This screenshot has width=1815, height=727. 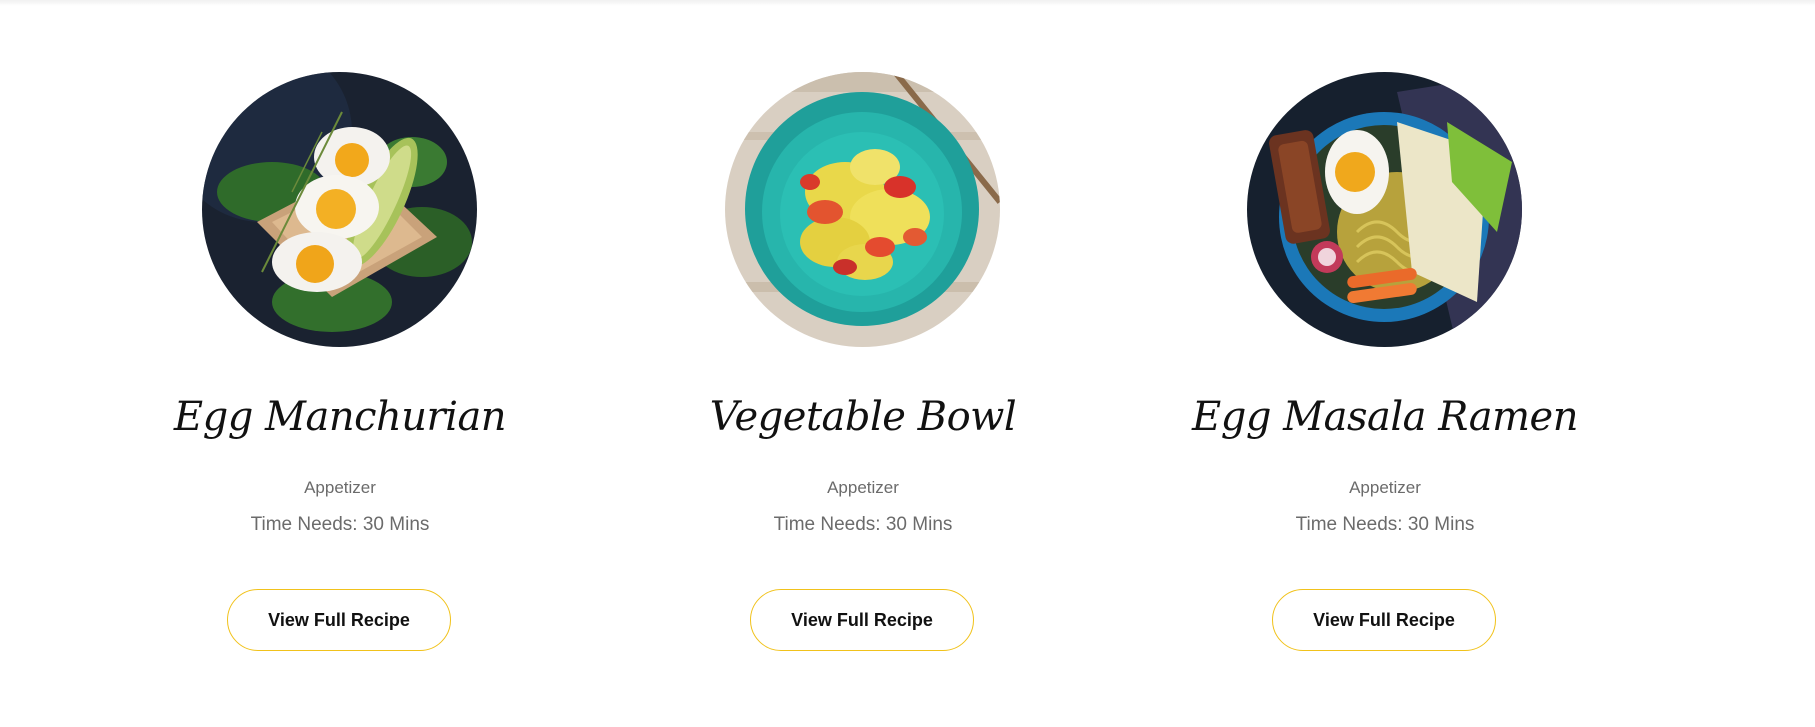 What do you see at coordinates (340, 417) in the screenshot?
I see `recipe-title: Egg Manchurian` at bounding box center [340, 417].